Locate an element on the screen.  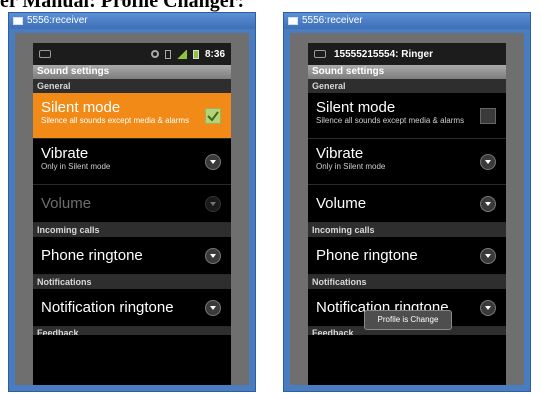
sync-icon is located at coordinates (154, 54).